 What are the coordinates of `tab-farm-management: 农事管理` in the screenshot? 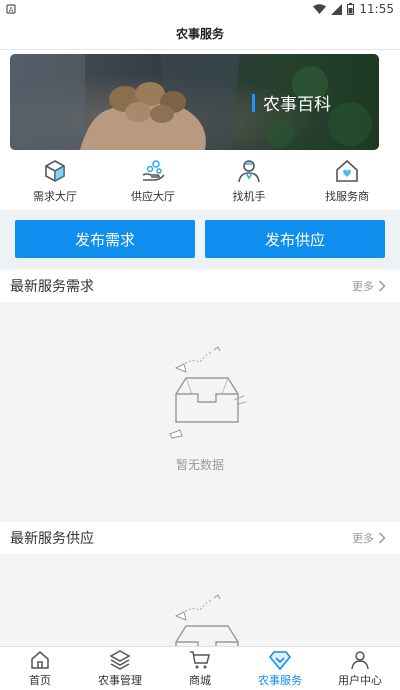 It's located at (120, 668).